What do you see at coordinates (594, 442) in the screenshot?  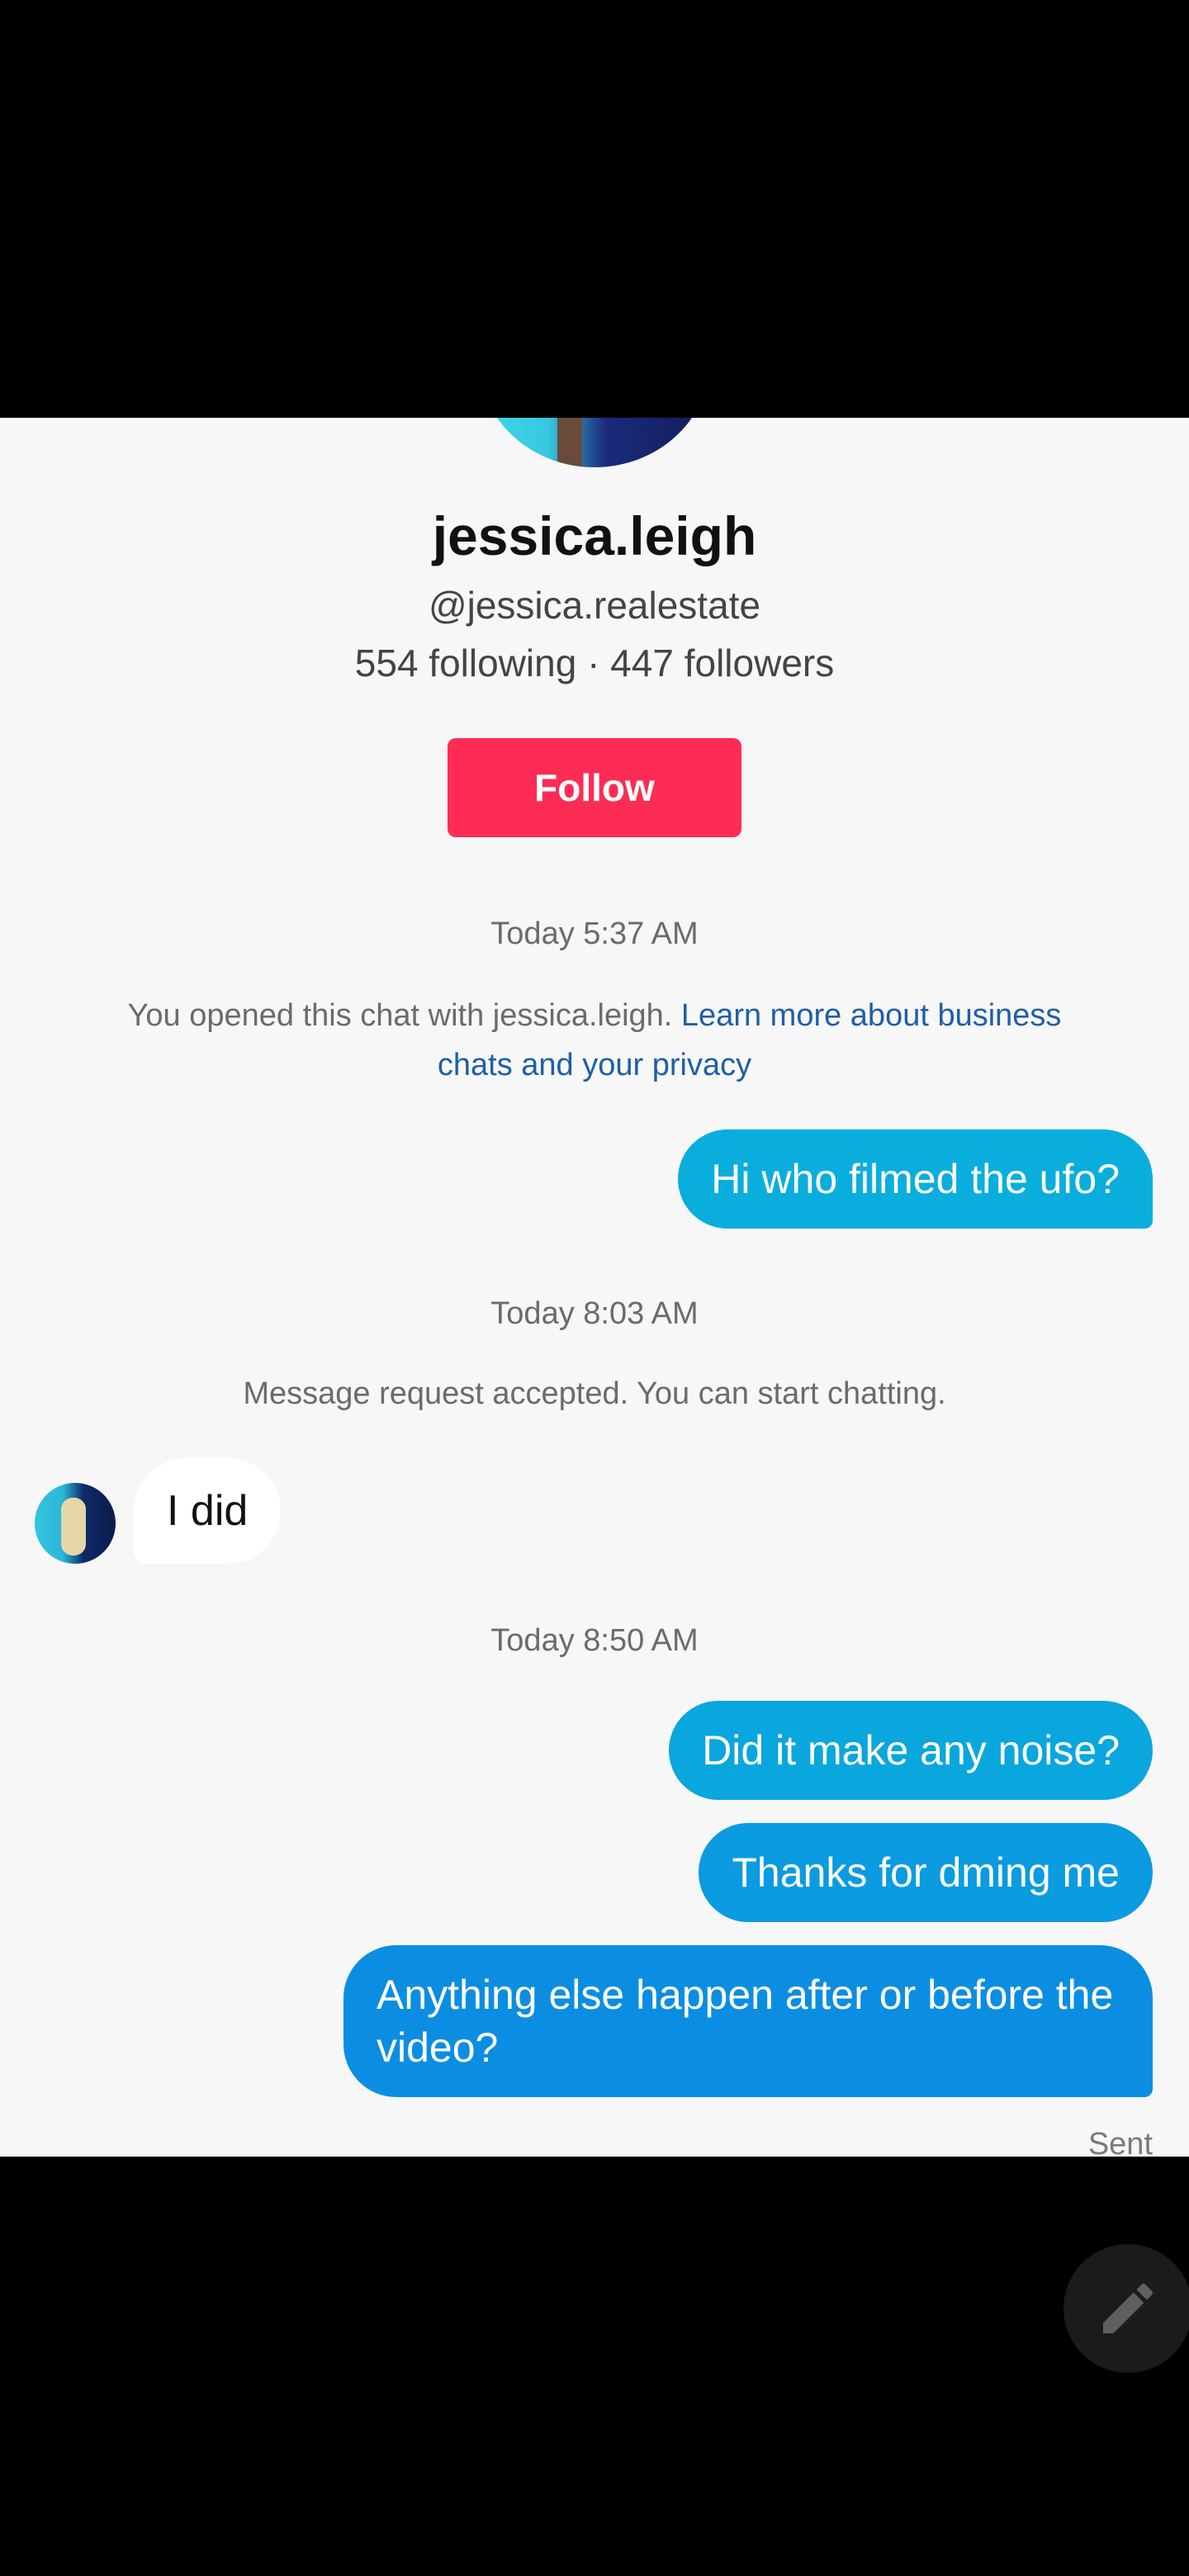 I see `profile-avatar` at bounding box center [594, 442].